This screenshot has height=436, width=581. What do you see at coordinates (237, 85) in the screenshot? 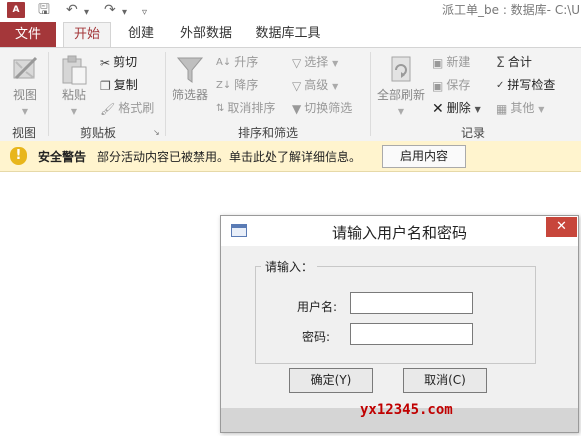
I see `sort-descending-button: Z↓ 降序` at bounding box center [237, 85].